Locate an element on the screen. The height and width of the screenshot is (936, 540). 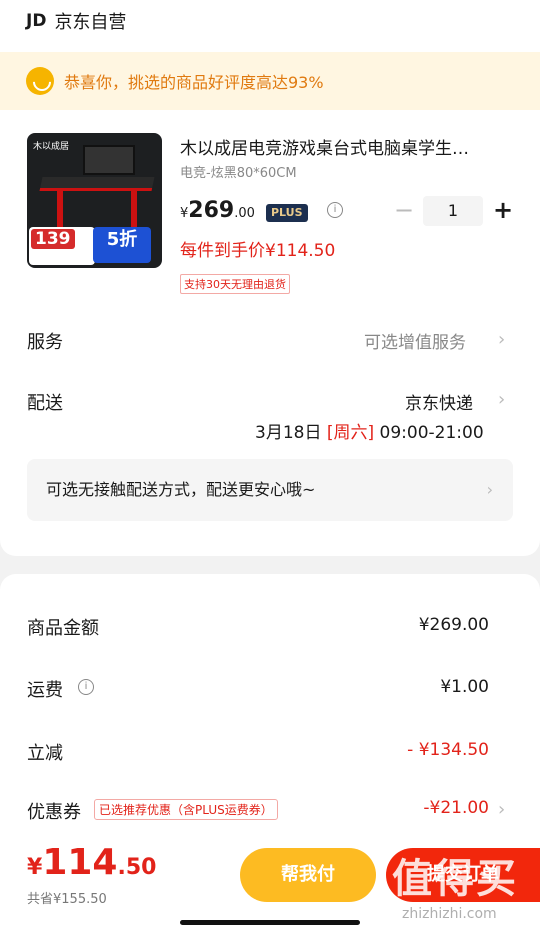
delivery-date: 3月18日 [周六] 09:00-21:00 is located at coordinates (369, 430).